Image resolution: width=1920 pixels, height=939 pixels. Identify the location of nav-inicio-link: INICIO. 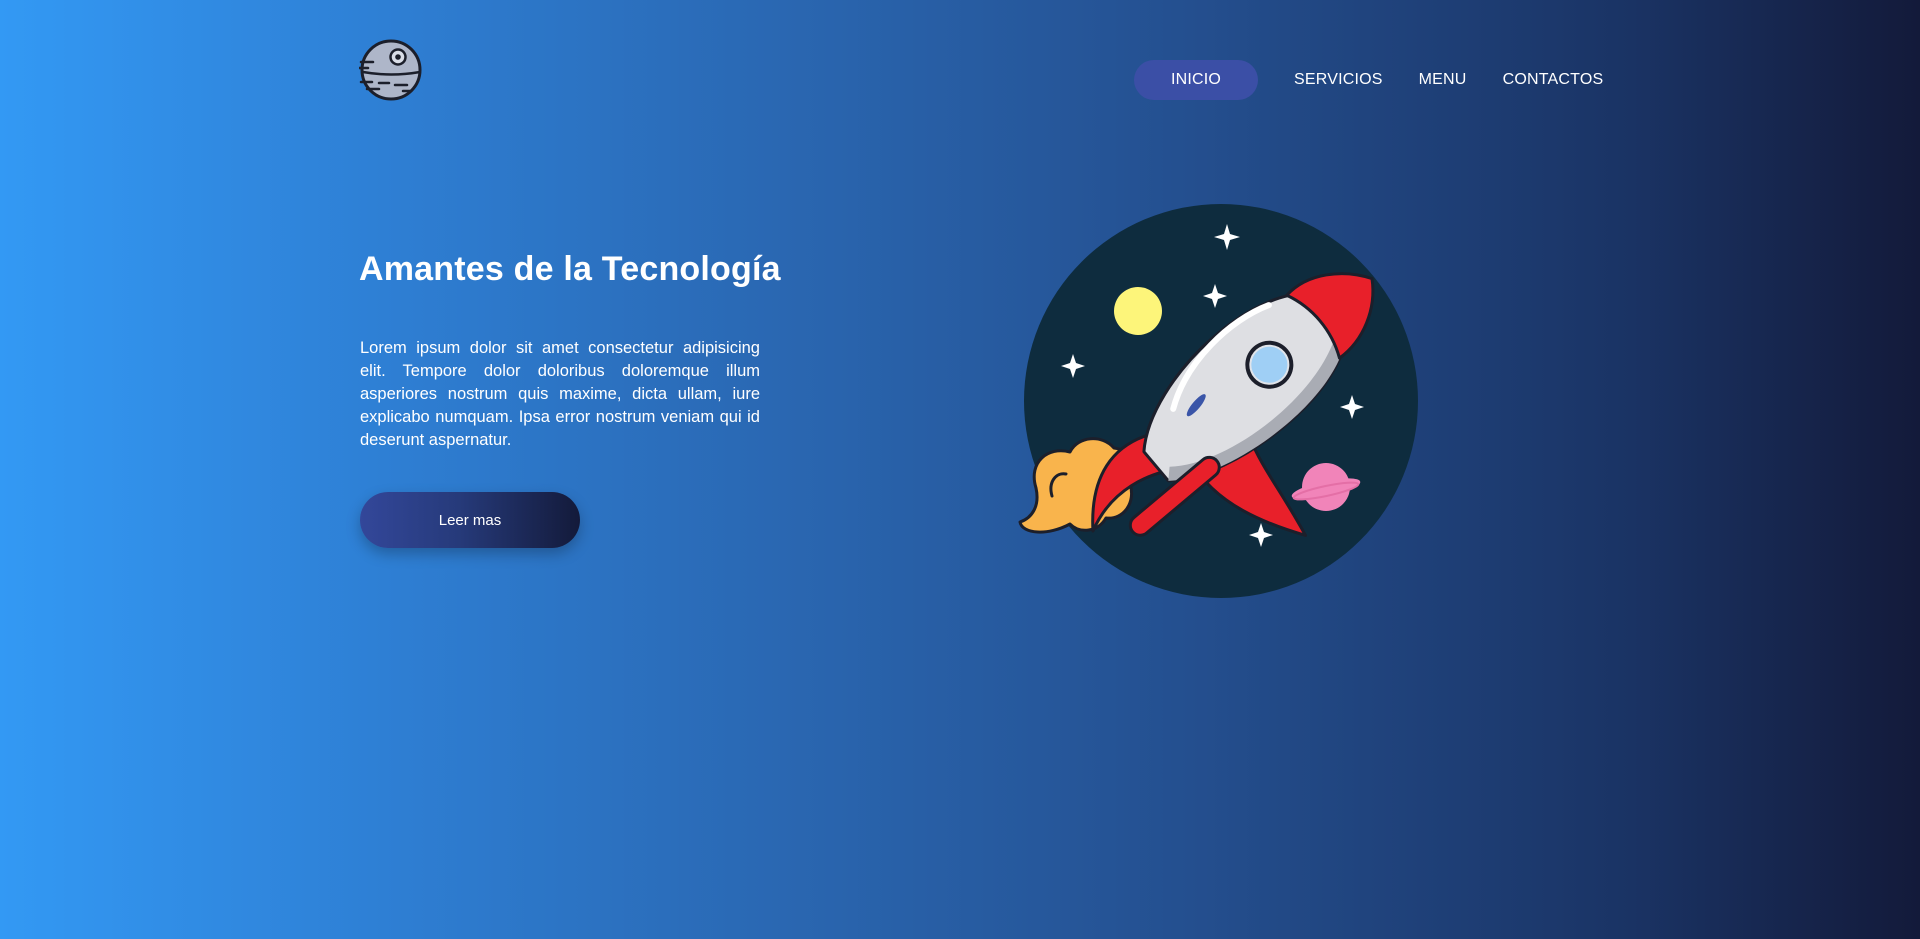
(1196, 80).